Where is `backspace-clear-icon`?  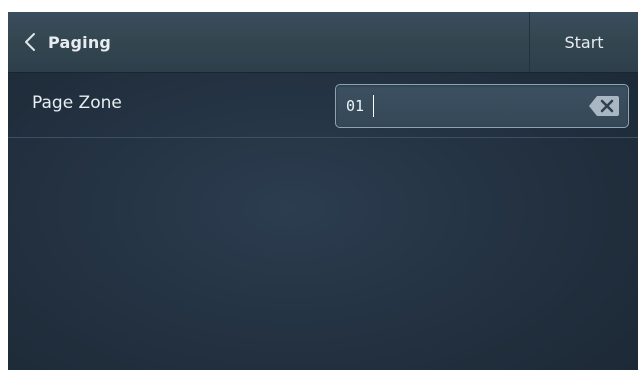
backspace-clear-icon is located at coordinates (604, 106).